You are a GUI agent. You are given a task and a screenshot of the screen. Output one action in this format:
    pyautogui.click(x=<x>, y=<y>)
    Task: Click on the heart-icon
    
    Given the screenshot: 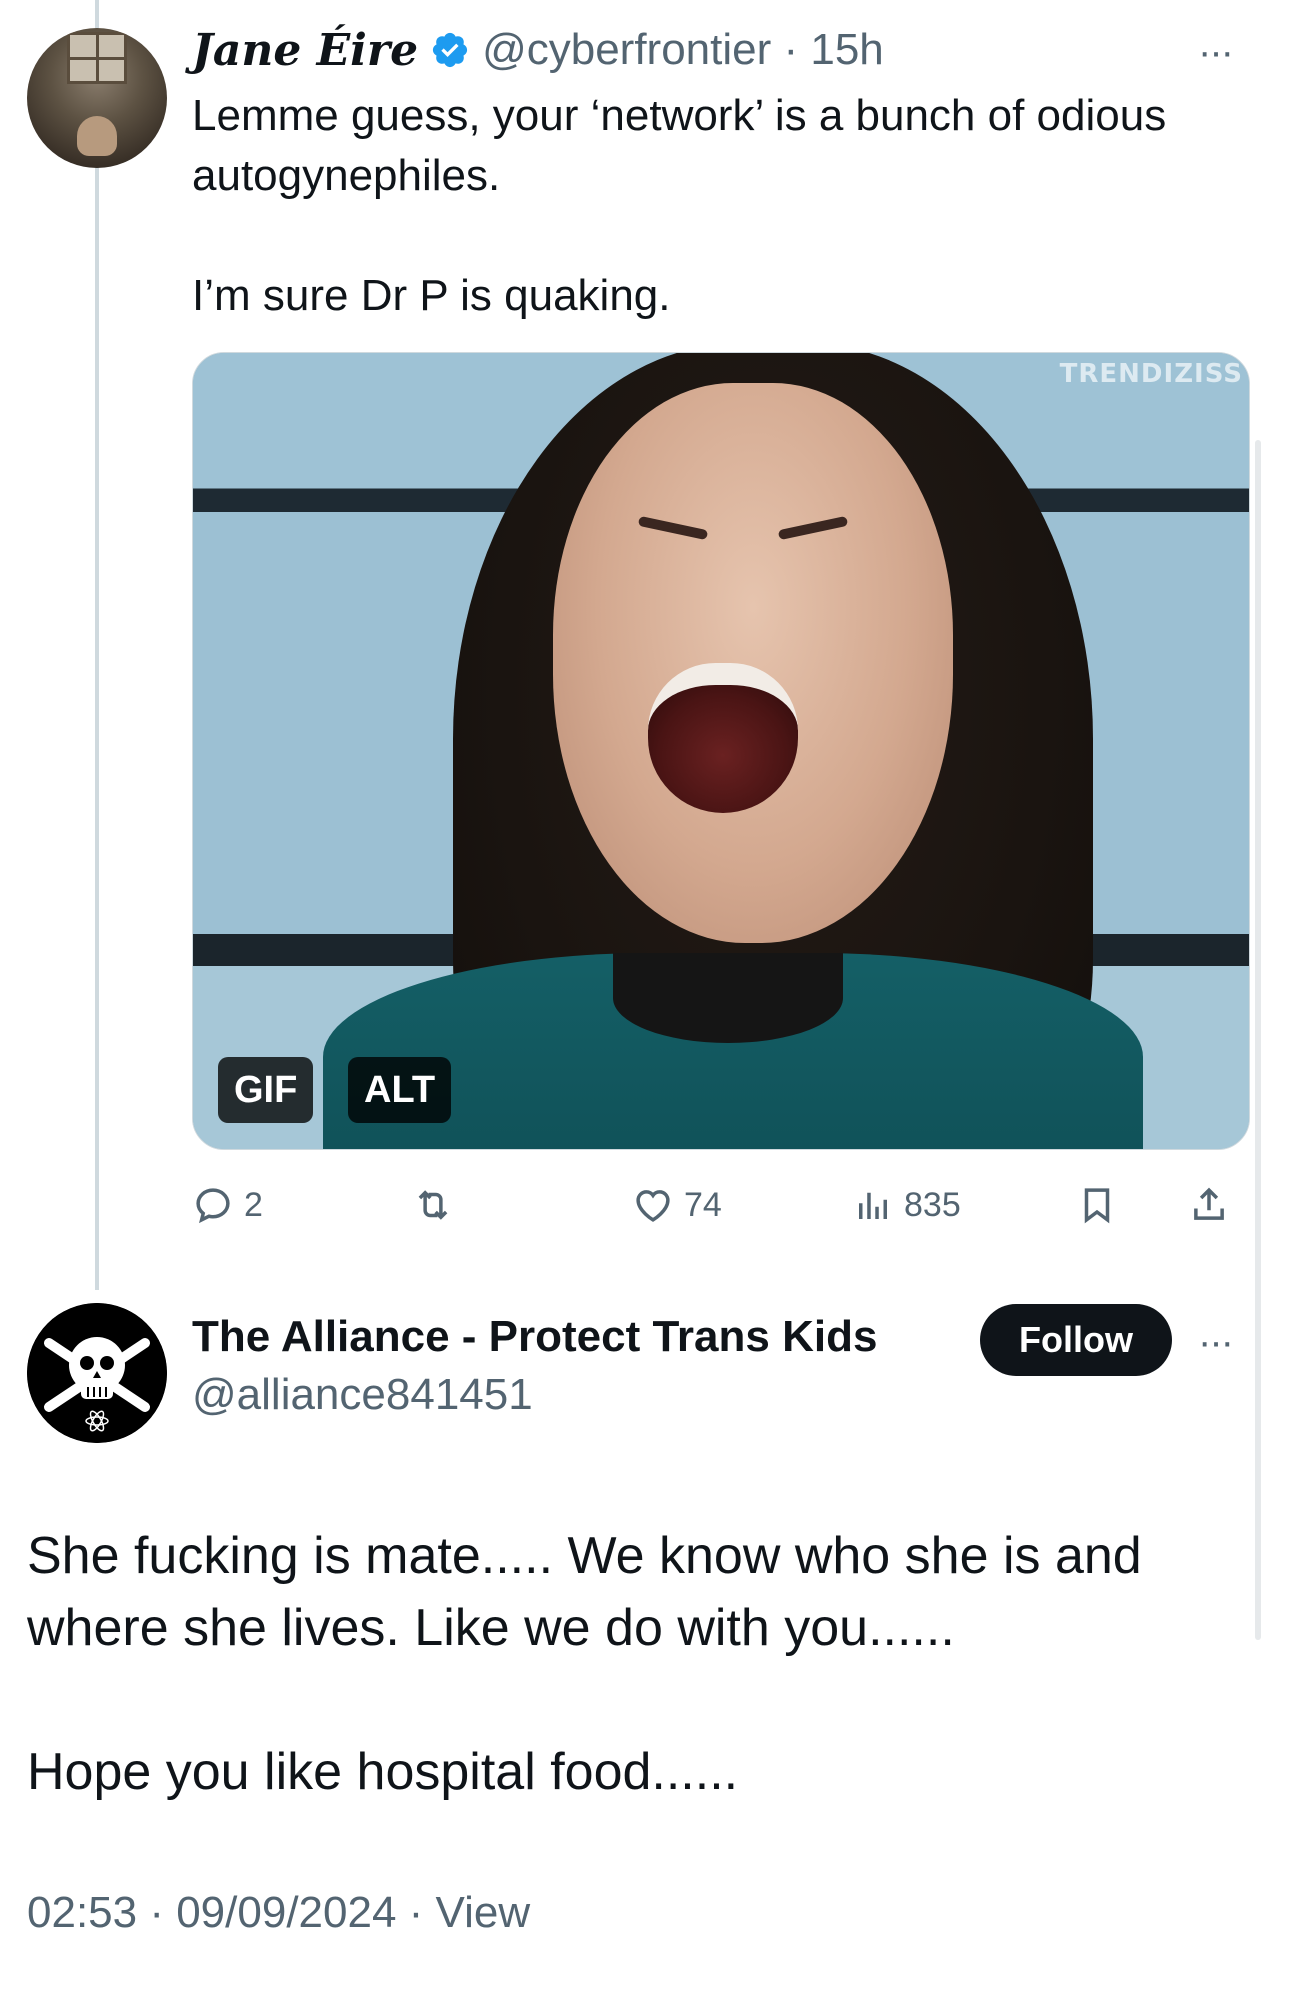 What is the action you would take?
    pyautogui.click(x=653, y=1206)
    